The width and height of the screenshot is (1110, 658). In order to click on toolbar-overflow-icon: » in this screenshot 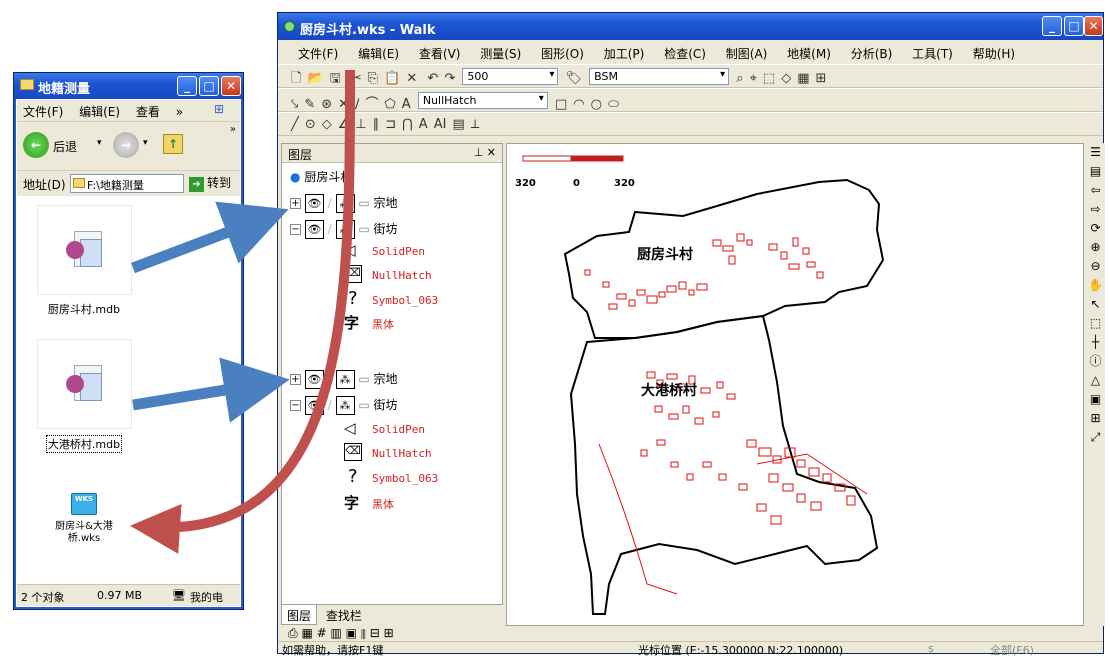, I will do `click(233, 129)`.